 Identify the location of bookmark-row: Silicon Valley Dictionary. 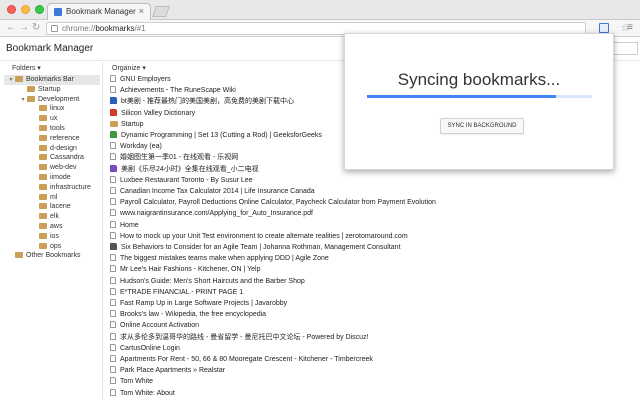
(152, 113).